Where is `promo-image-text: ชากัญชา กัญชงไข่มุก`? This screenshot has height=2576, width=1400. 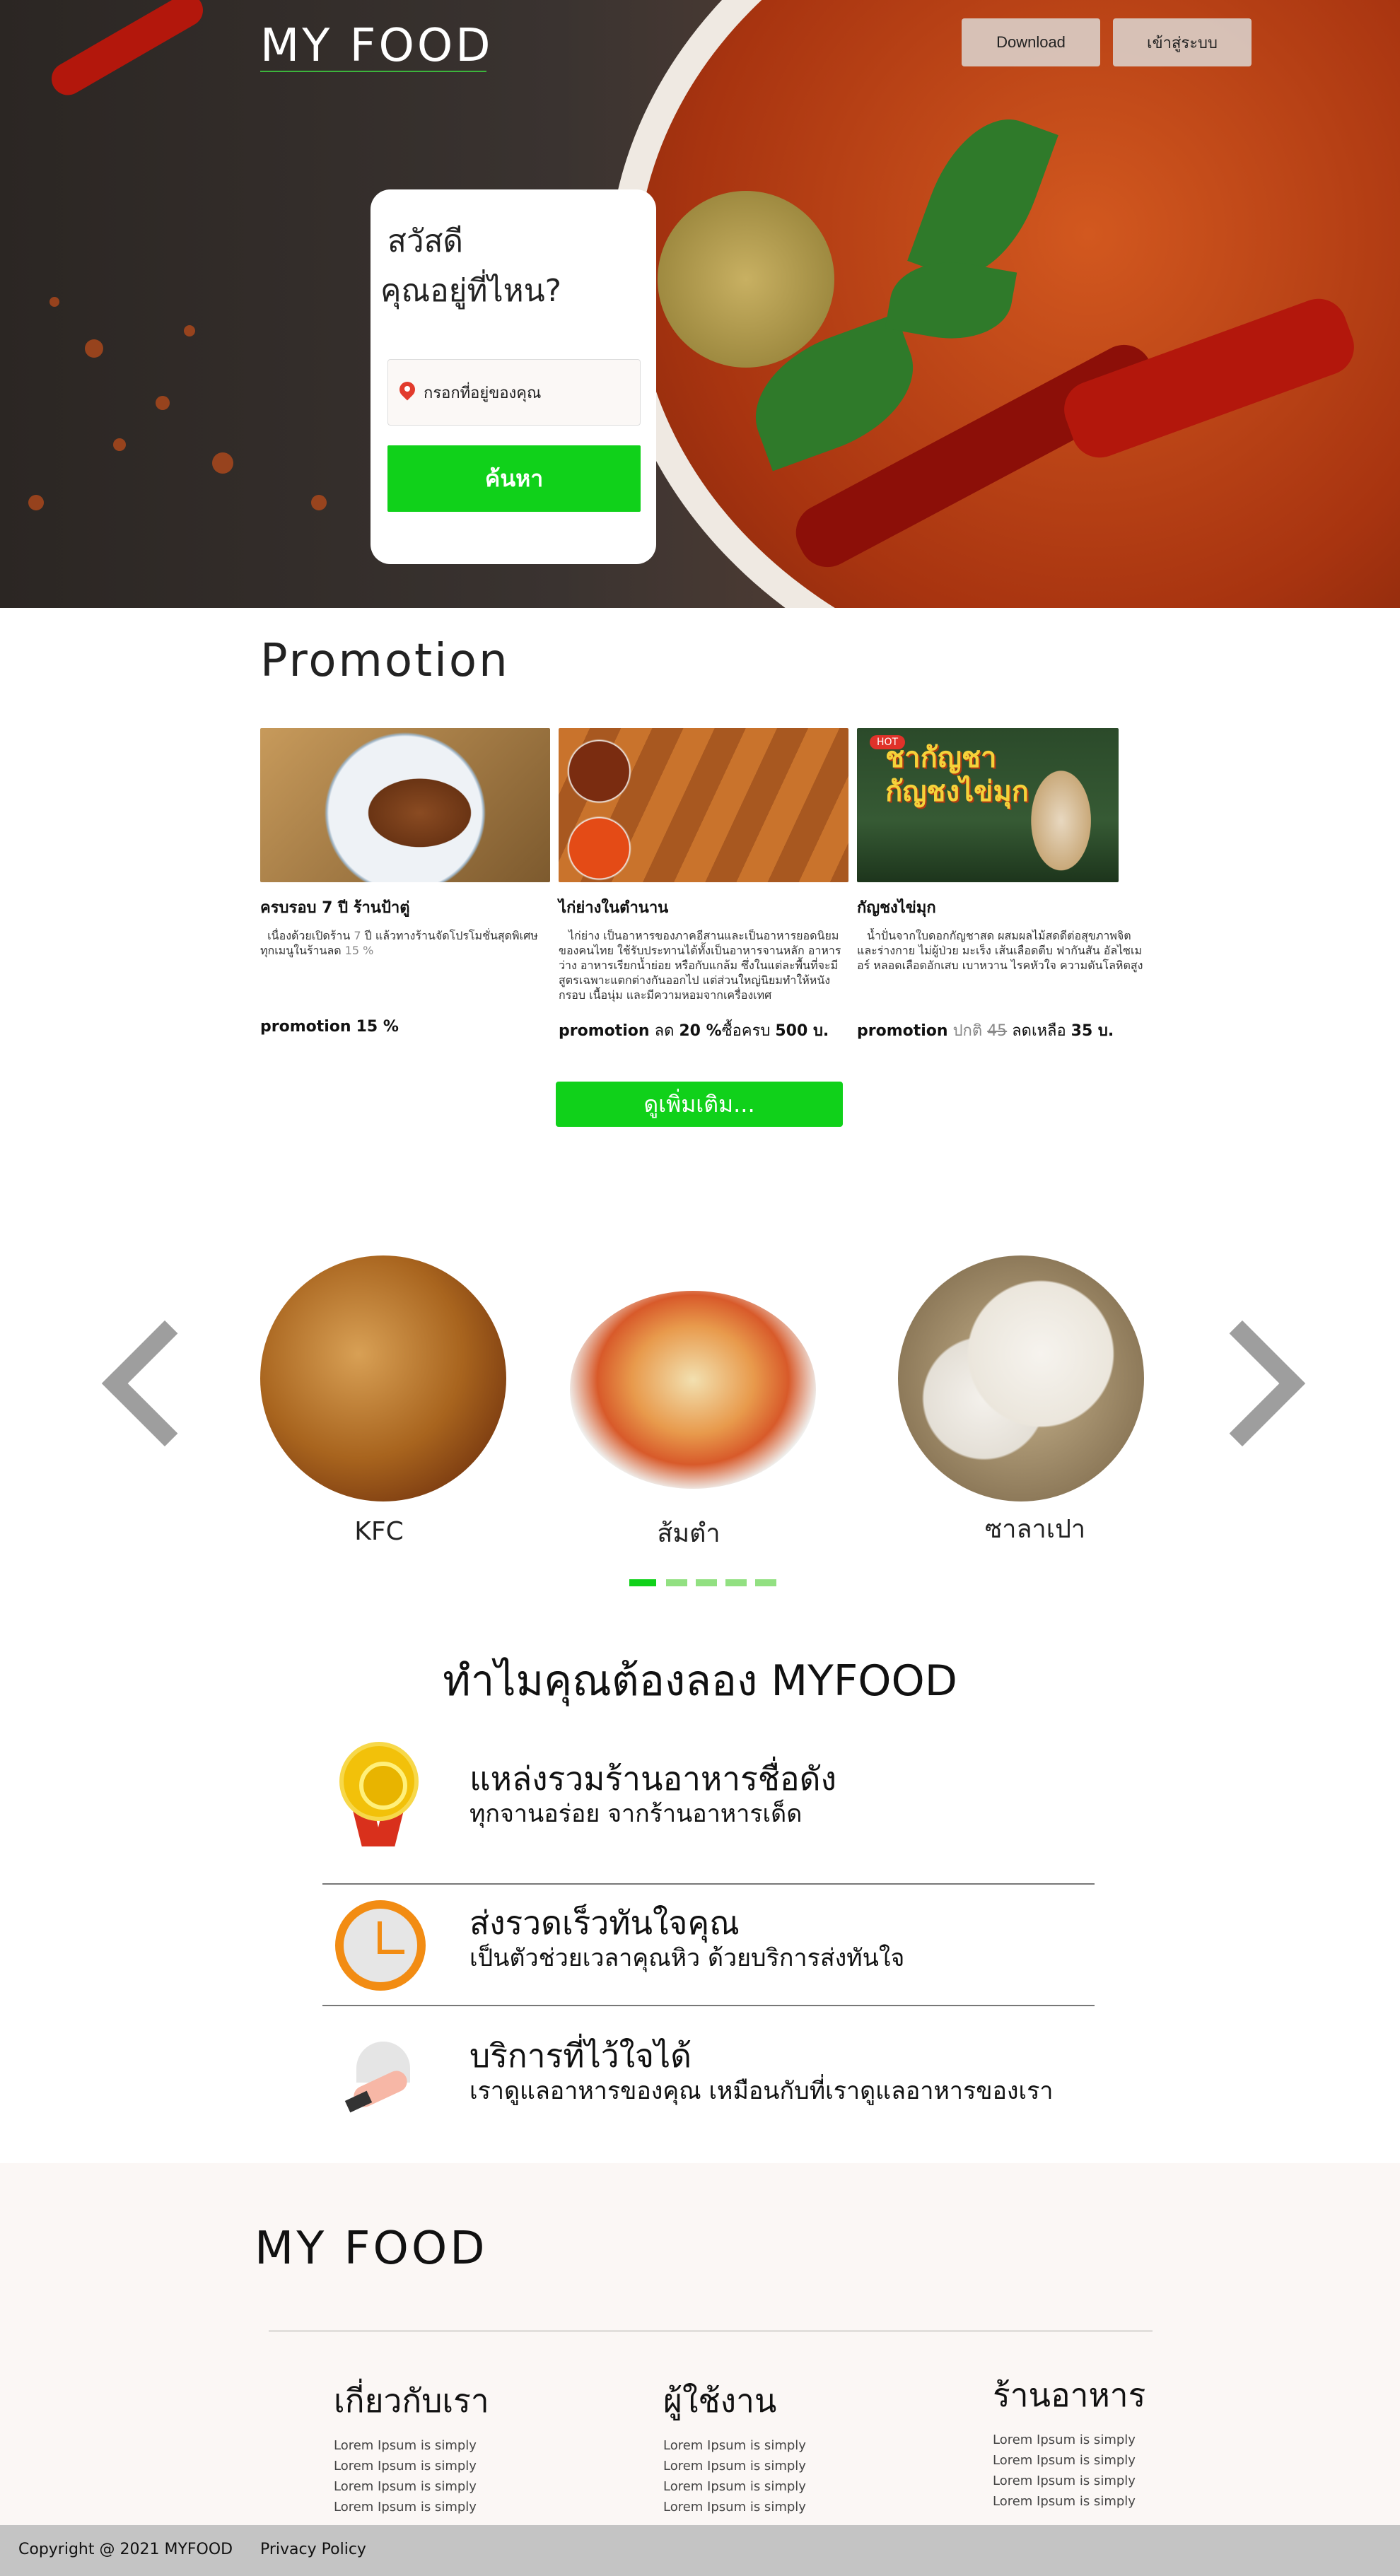
promo-image-text: ชากัญชา กัญชงไข่มุก is located at coordinates (957, 775).